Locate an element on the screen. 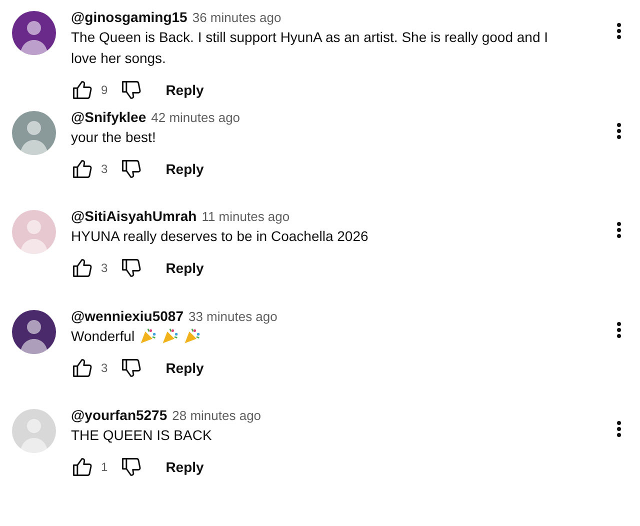  comment-time: 33 minutes ago is located at coordinates (233, 316).